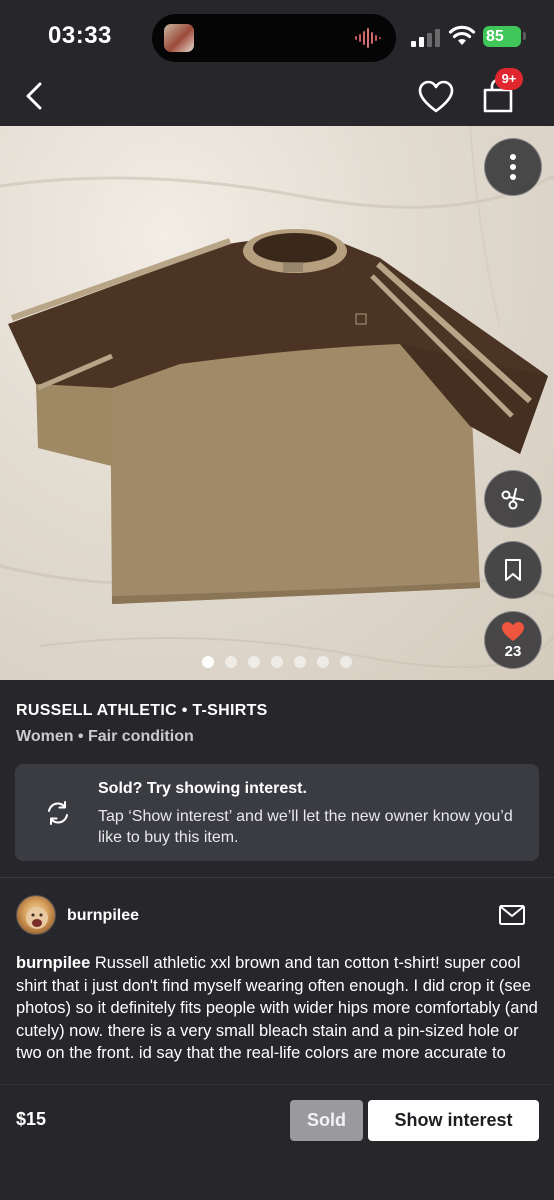 This screenshot has width=554, height=1200. Describe the element at coordinates (35, 96) in the screenshot. I see `back-chevron-icon` at that location.